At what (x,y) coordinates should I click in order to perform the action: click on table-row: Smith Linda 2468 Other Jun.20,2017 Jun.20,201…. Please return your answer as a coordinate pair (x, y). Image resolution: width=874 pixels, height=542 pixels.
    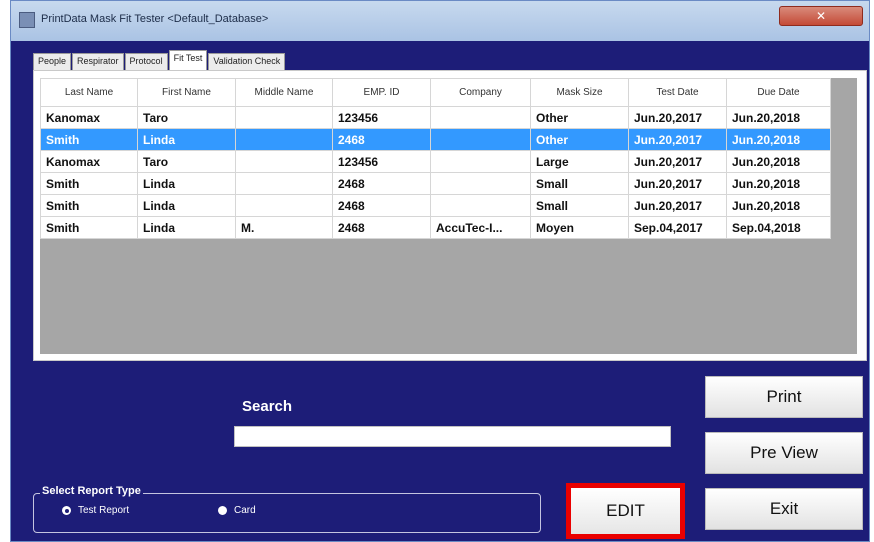
    Looking at the image, I should click on (435, 139).